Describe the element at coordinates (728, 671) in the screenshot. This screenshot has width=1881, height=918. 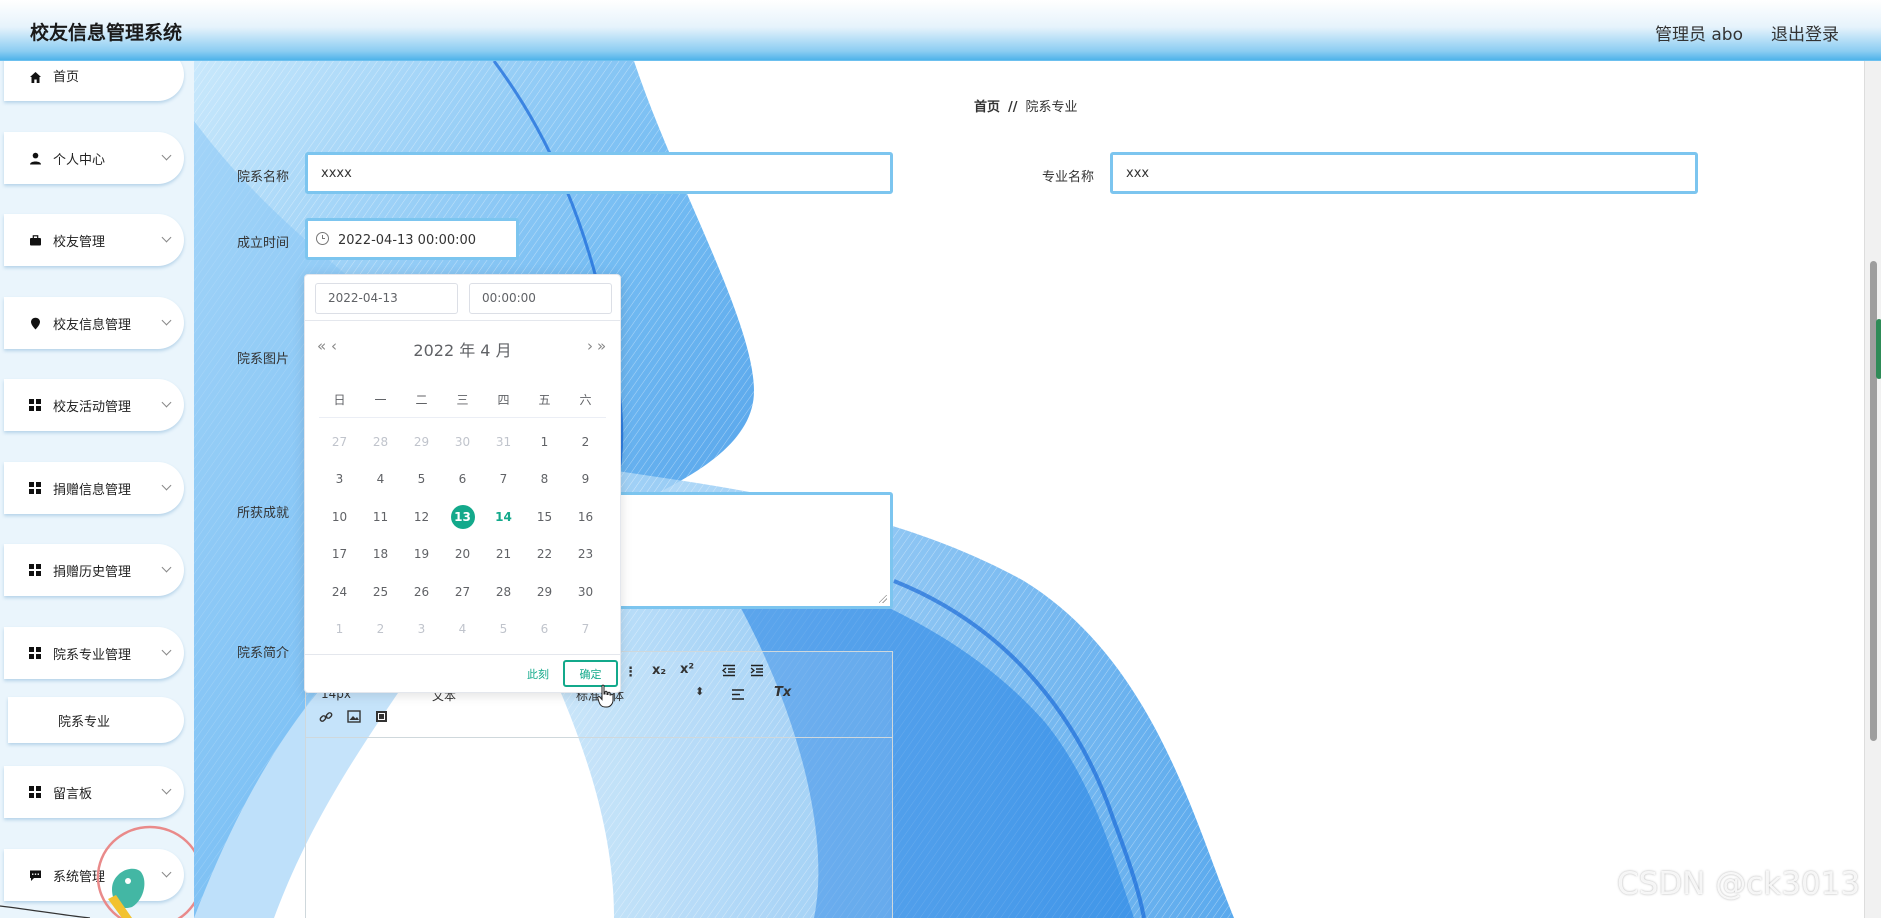
I see `outdent-icon` at that location.